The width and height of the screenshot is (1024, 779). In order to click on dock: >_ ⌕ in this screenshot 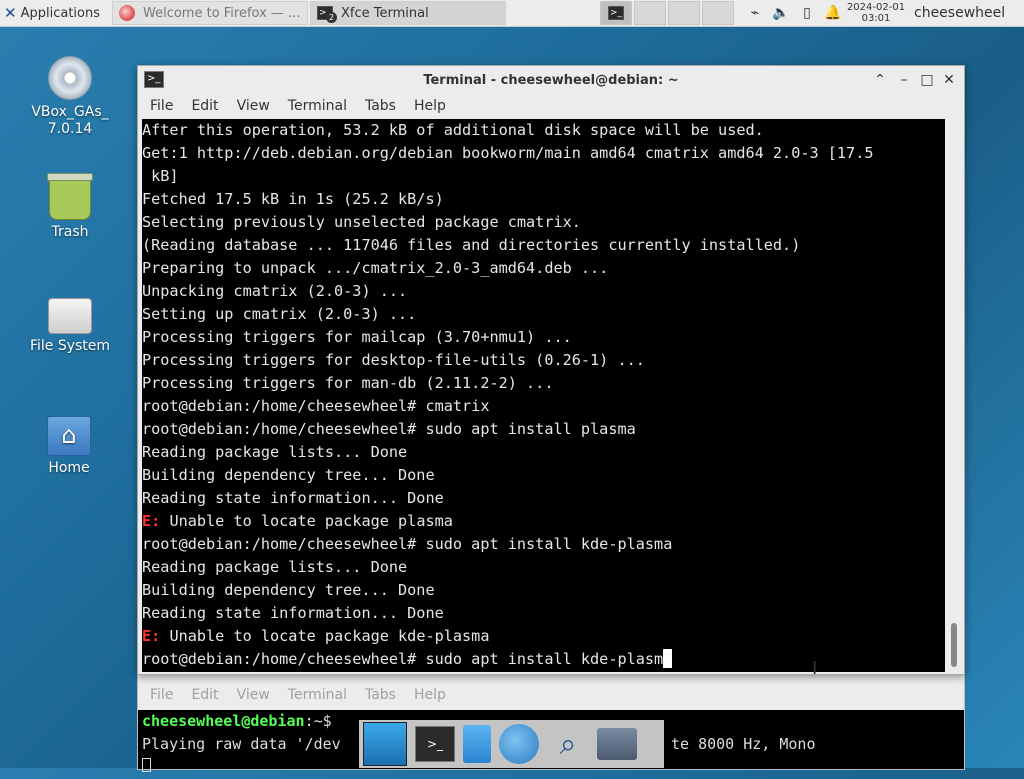, I will do `click(511, 744)`.